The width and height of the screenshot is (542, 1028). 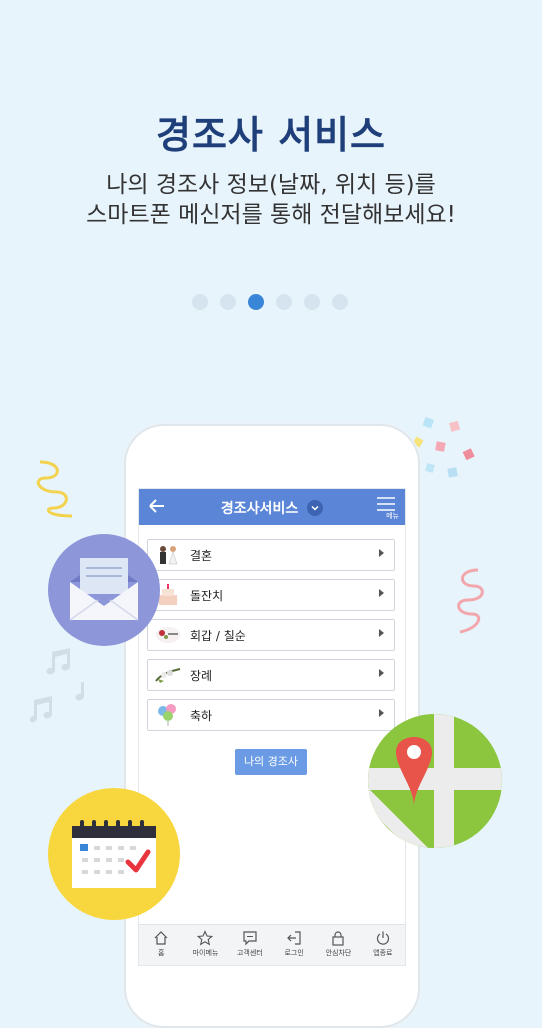 I want to click on page-indicator, so click(x=270, y=302).